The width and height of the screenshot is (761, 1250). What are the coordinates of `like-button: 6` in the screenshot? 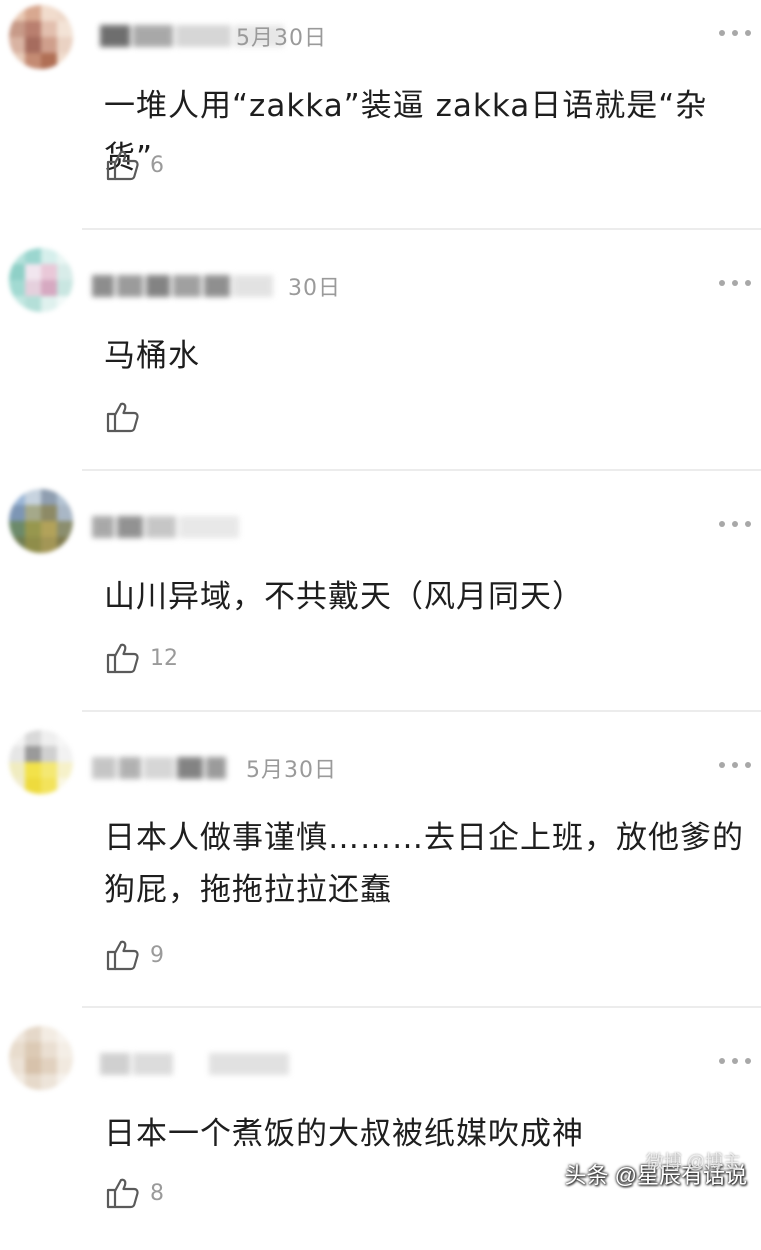 It's located at (135, 165).